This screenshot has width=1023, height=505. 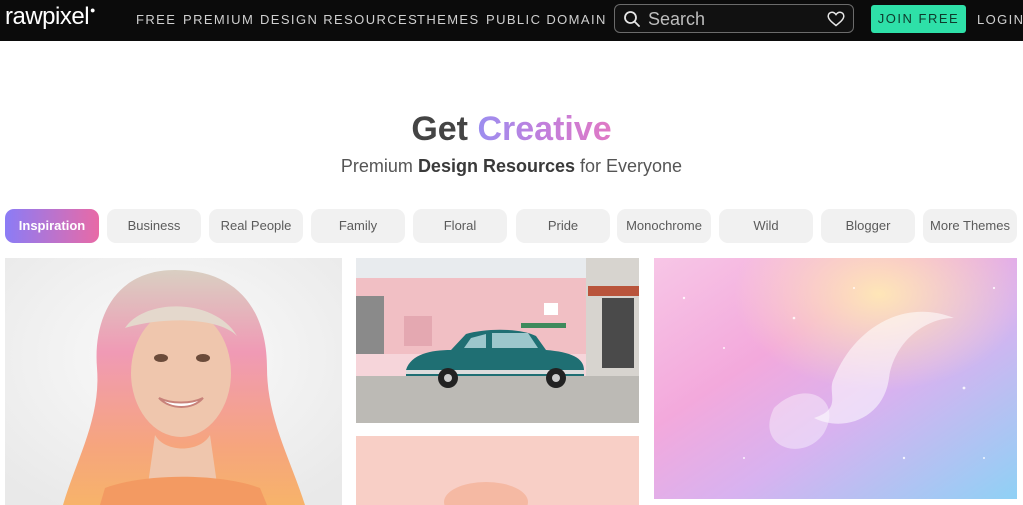 I want to click on hero-title: Get Creative, so click(x=511, y=129).